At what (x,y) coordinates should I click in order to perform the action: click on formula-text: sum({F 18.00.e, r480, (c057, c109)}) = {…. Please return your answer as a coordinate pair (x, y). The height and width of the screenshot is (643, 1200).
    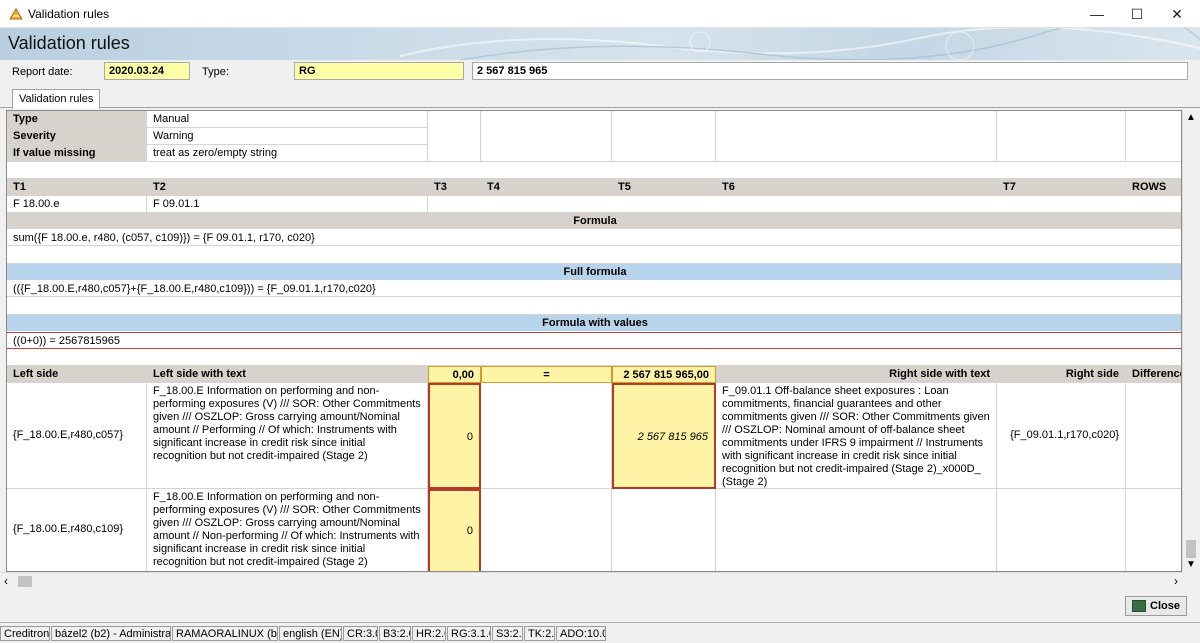
    Looking at the image, I should click on (594, 238).